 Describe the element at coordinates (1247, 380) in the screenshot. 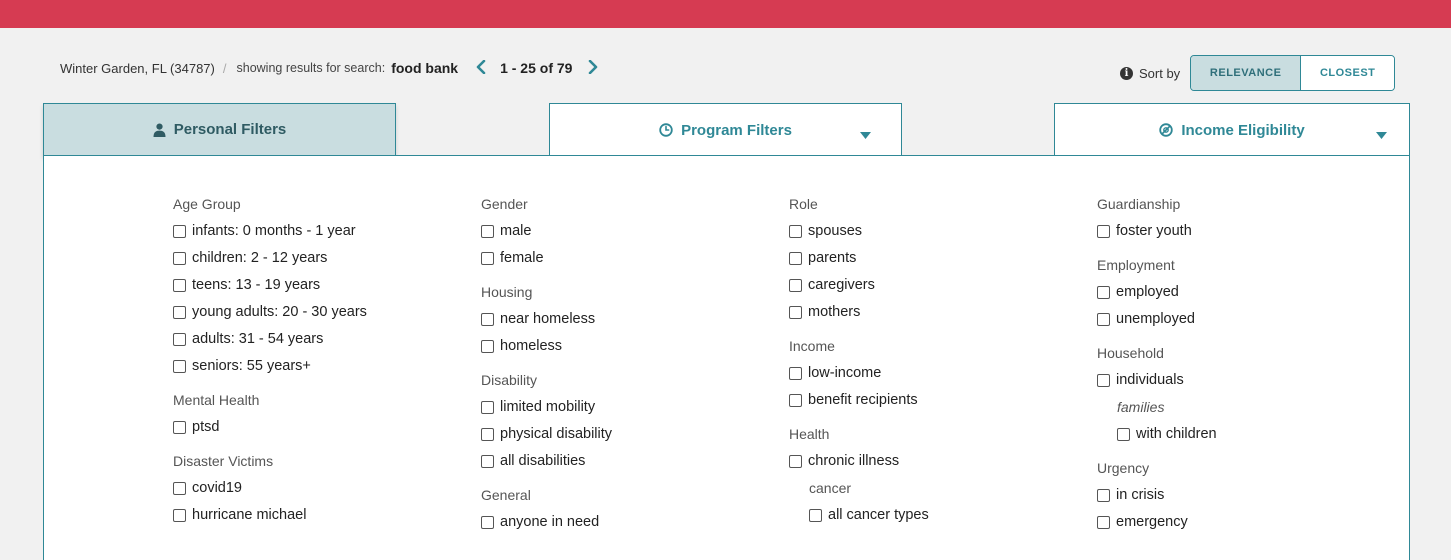

I see `checkbox-option: individuals` at that location.